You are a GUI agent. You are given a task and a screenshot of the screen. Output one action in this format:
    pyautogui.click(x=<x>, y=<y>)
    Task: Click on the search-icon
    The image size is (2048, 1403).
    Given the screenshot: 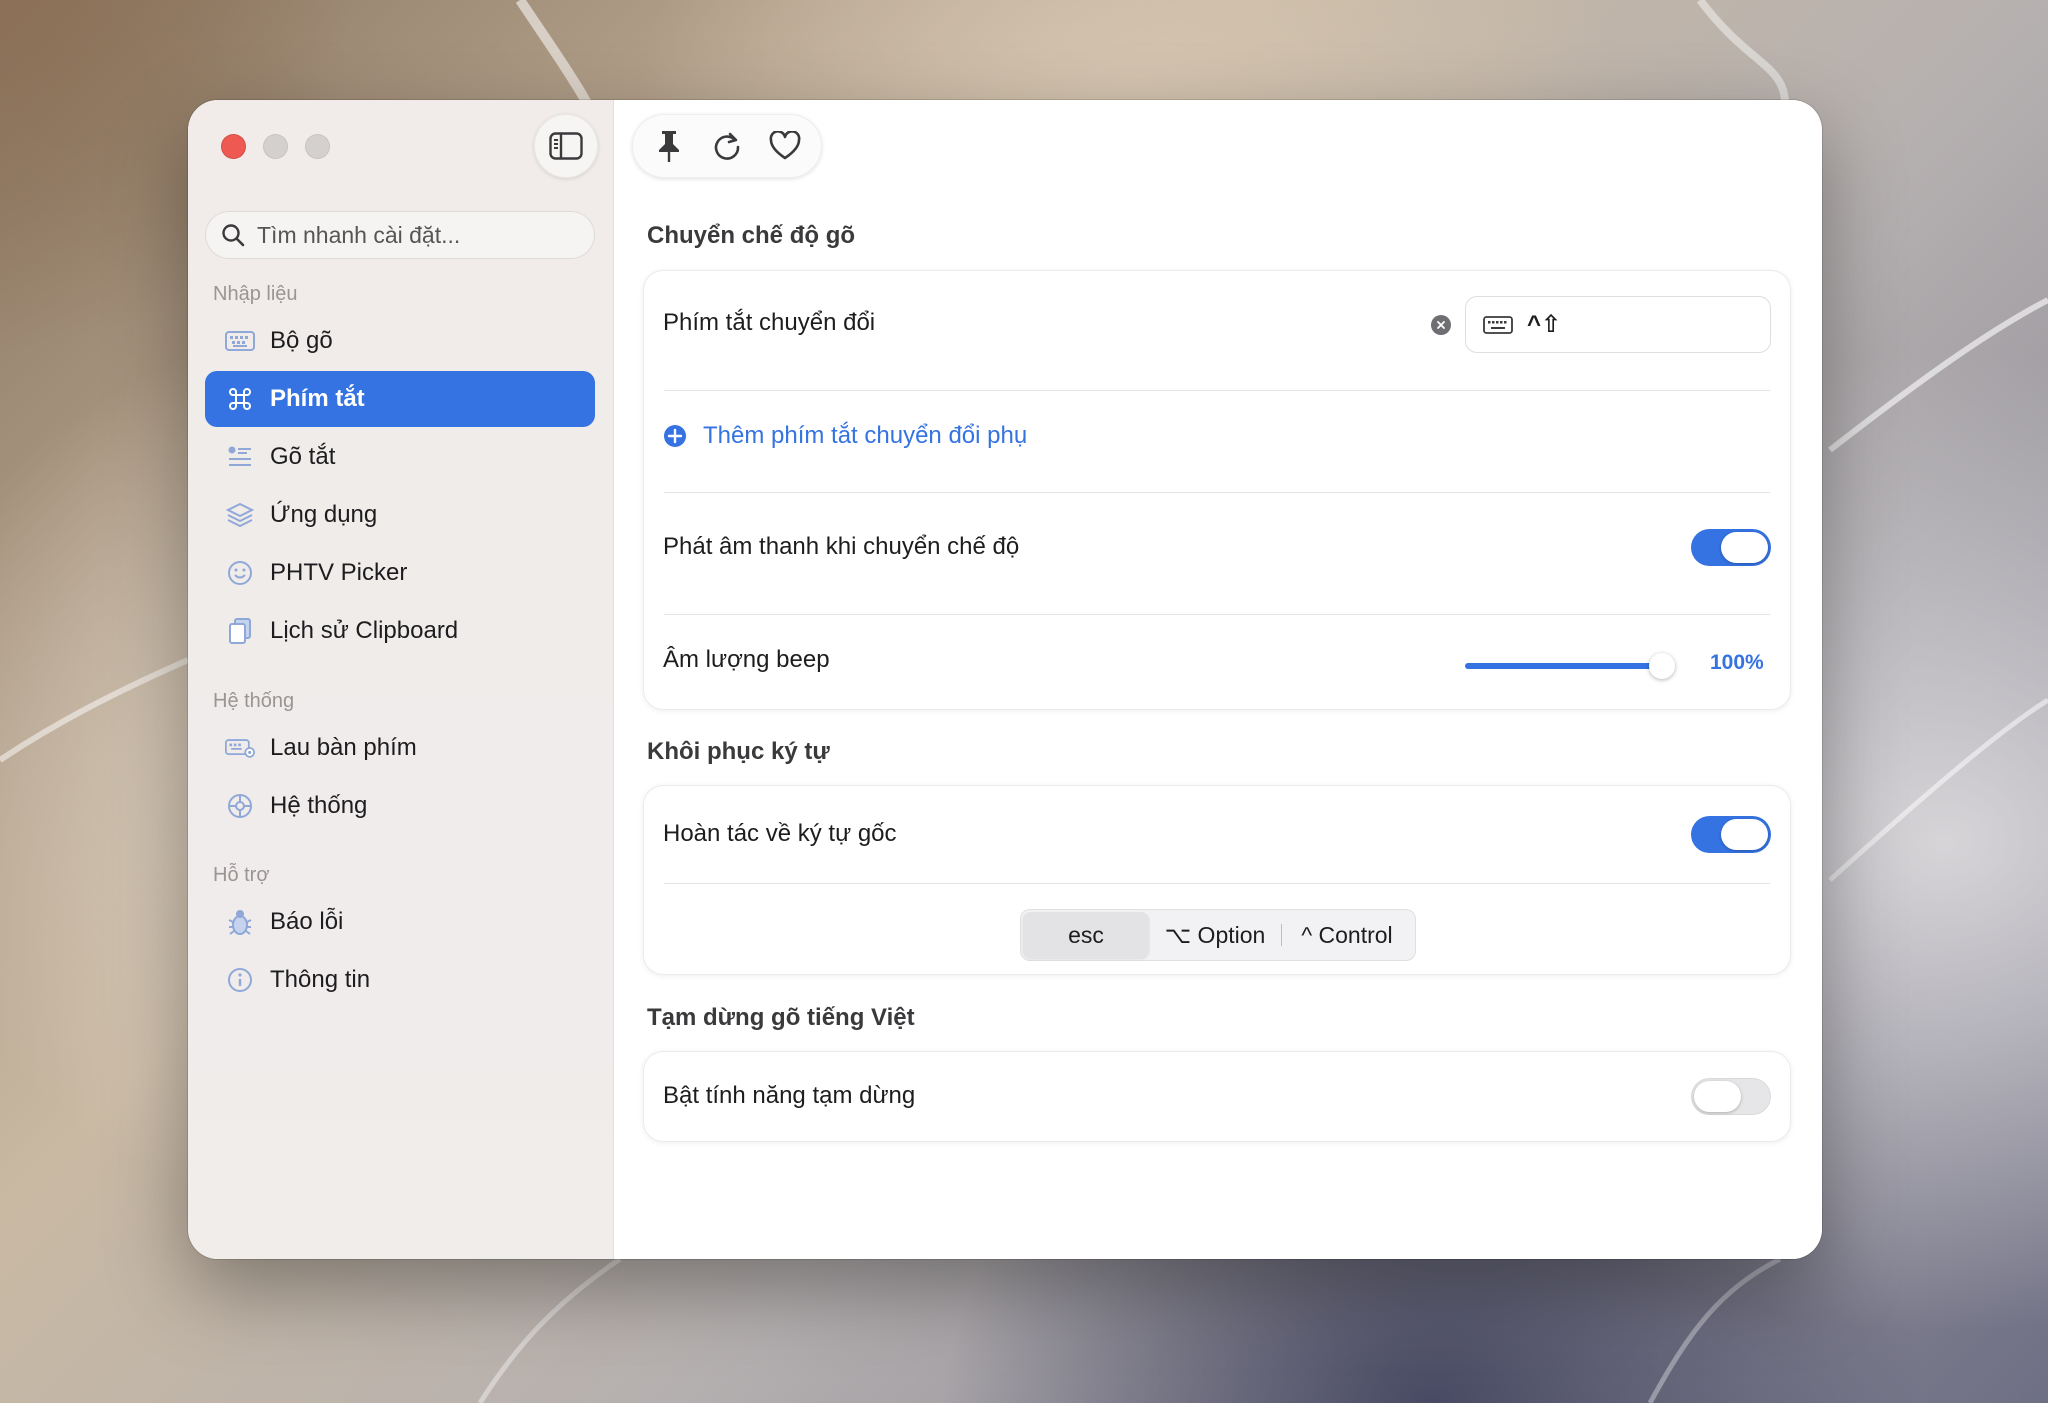 What is the action you would take?
    pyautogui.click(x=233, y=235)
    